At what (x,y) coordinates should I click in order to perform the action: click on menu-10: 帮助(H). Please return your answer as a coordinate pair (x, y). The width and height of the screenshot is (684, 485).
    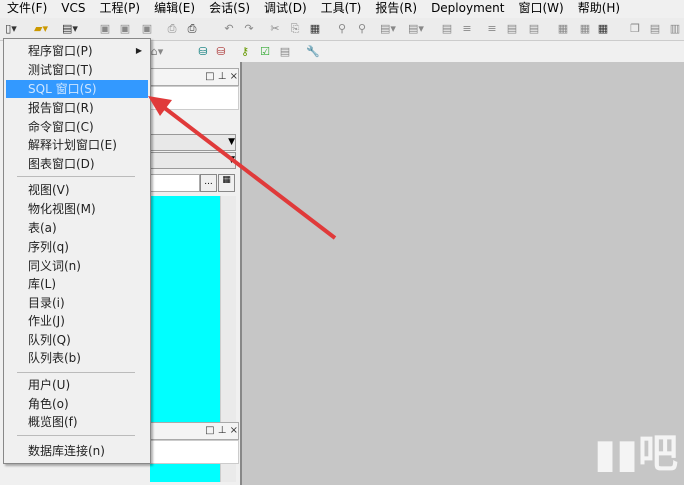
    Looking at the image, I should click on (599, 9).